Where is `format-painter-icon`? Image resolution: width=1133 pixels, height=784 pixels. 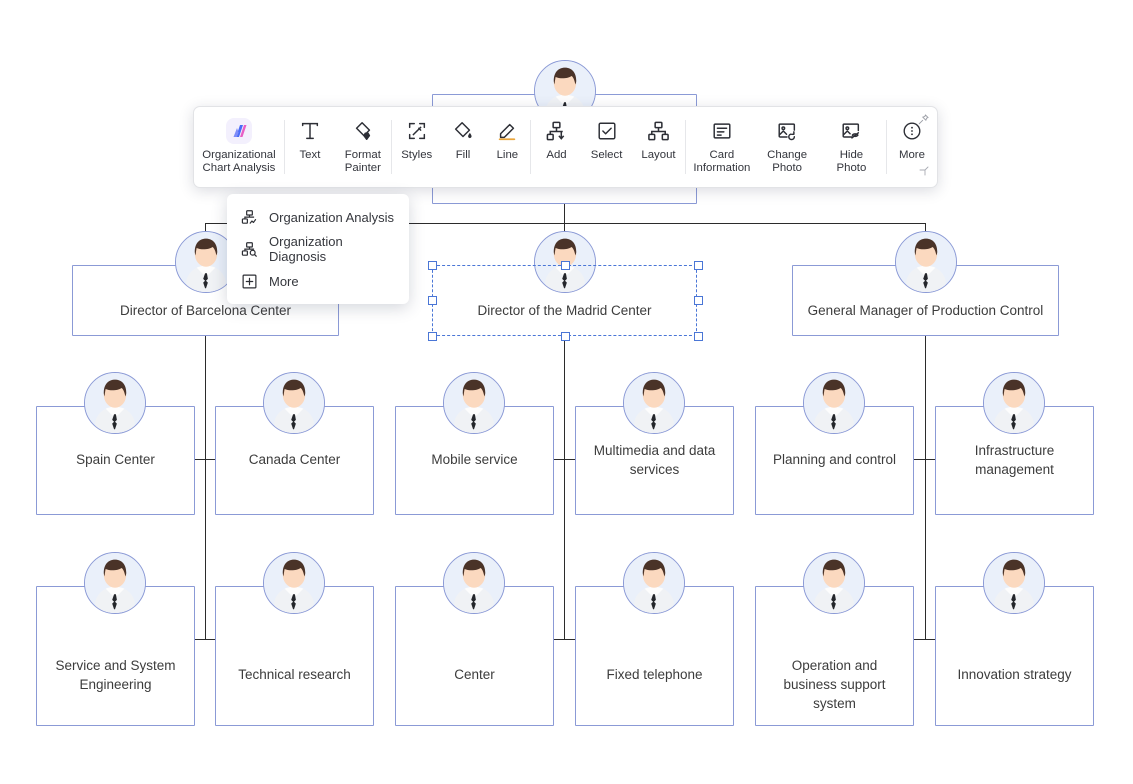 format-painter-icon is located at coordinates (363, 131).